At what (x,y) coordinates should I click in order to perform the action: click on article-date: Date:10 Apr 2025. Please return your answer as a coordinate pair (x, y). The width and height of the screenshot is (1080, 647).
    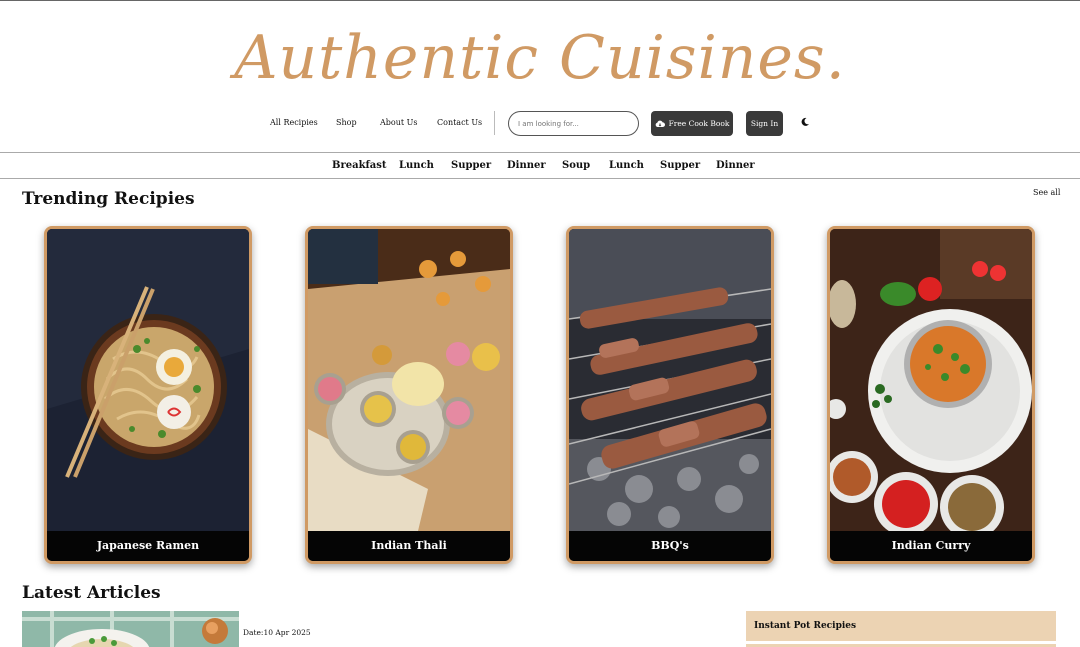
    Looking at the image, I should click on (277, 632).